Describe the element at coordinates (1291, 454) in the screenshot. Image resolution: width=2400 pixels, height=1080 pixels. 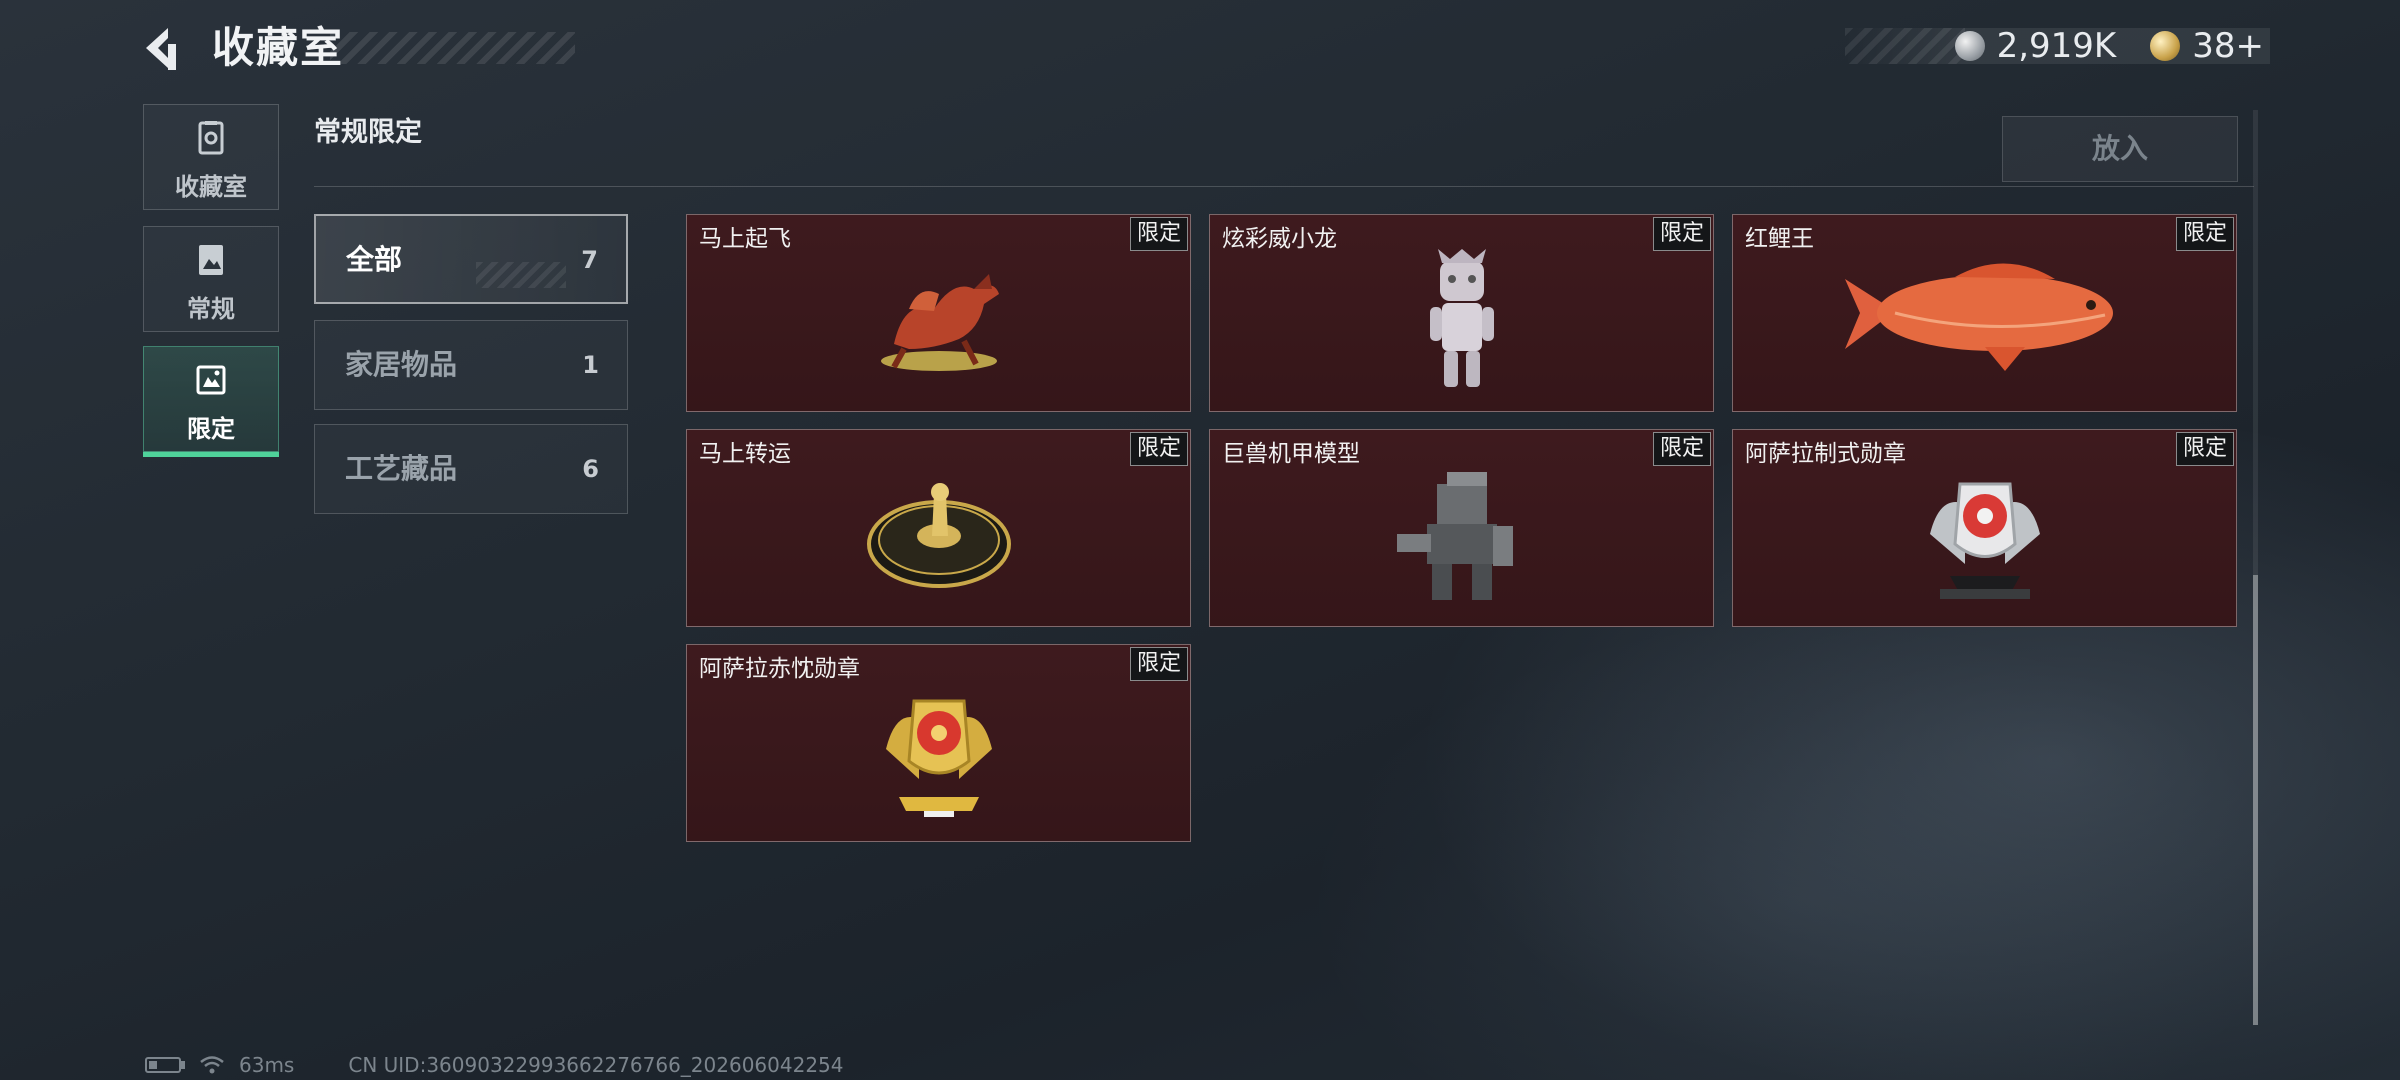
I see `item-name: 巨兽机甲模型` at that location.